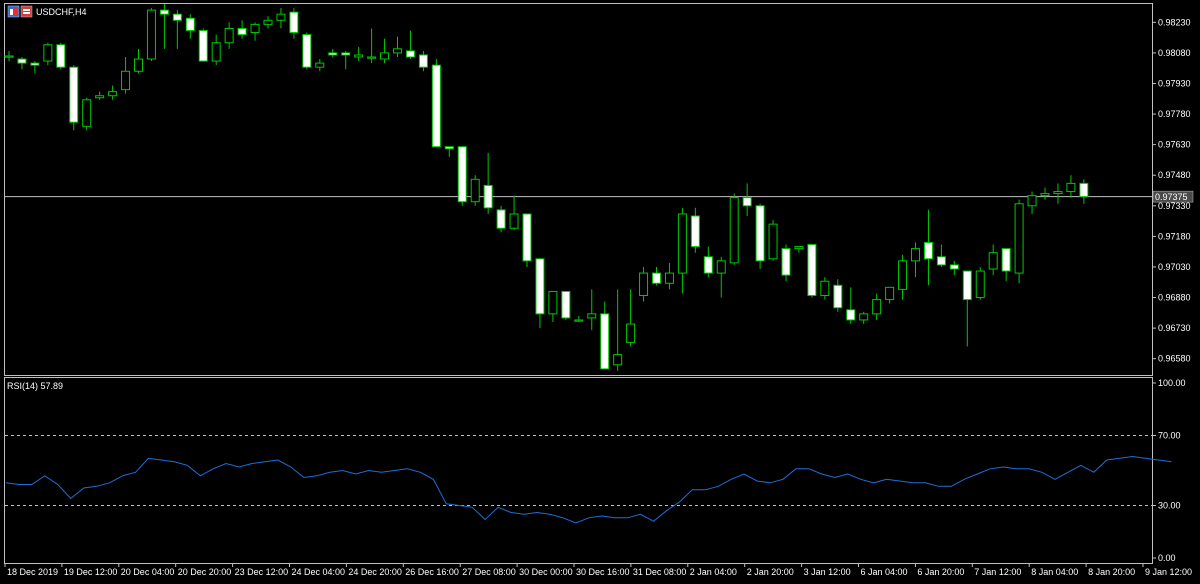 This screenshot has height=584, width=1200. I want to click on time-tick-label: 18 Dec 2019, so click(32, 572).